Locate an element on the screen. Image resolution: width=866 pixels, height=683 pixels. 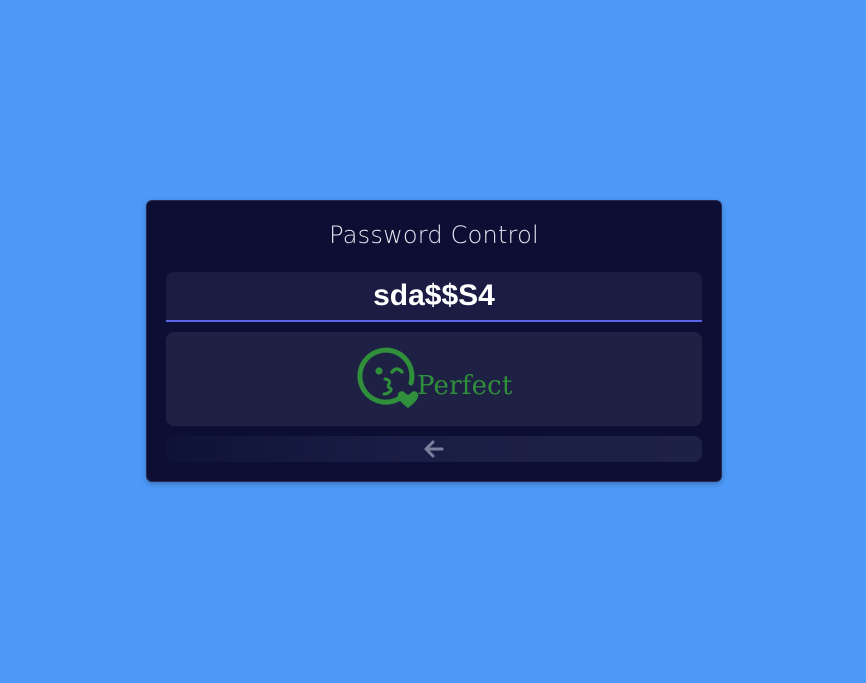
card-title: Password Control is located at coordinates (434, 235).